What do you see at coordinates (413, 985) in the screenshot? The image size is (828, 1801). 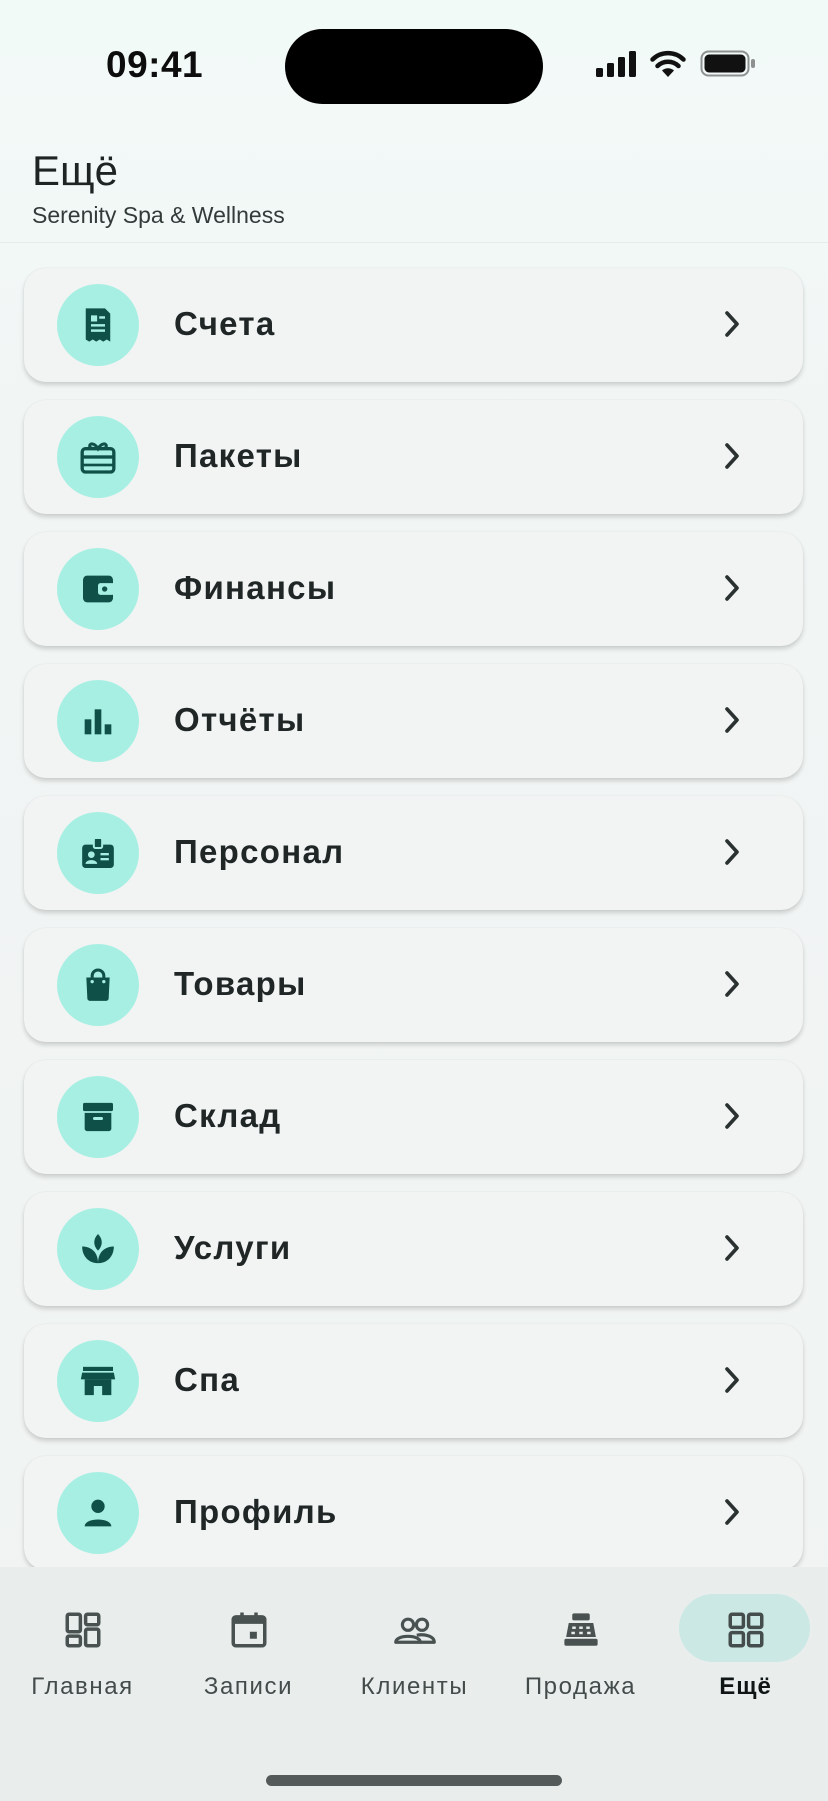 I see `menu-item-products: Товары` at bounding box center [413, 985].